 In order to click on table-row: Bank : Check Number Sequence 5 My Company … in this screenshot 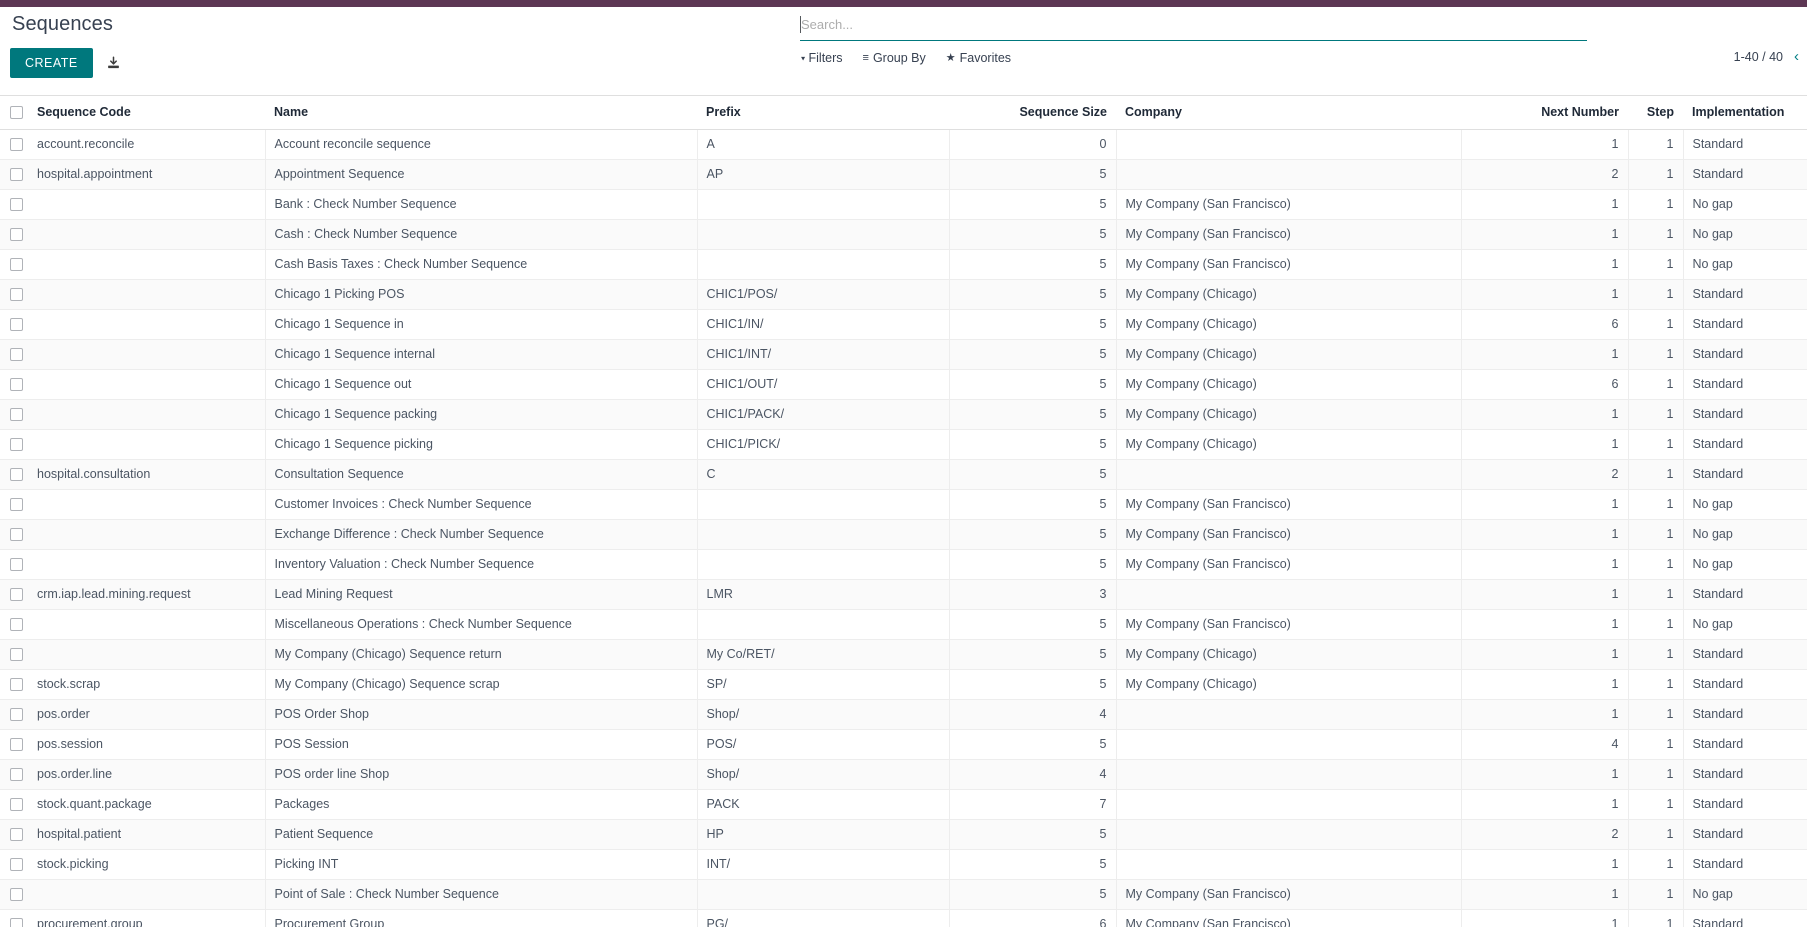, I will do `click(903, 204)`.